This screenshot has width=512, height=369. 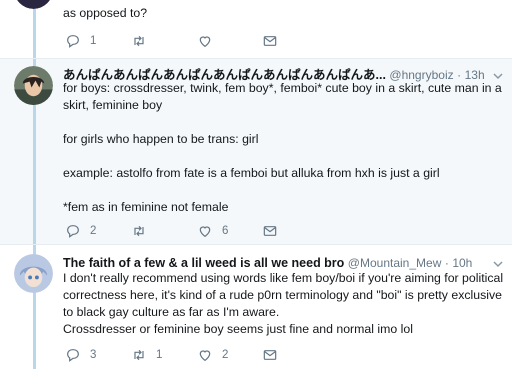 I want to click on tweet-actions: 3 1 2, so click(x=193, y=355).